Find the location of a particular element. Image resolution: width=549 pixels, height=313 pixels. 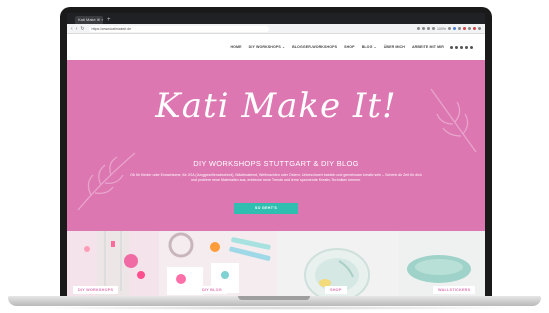

tile-label: WALLSTICKERS is located at coordinates (454, 290).